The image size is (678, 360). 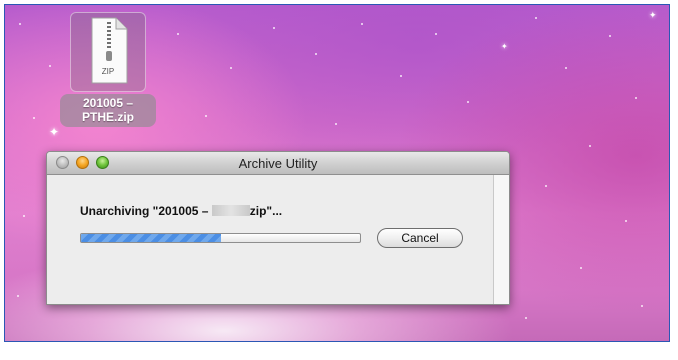 I want to click on zip-file-icon: ZIP, so click(x=108, y=52).